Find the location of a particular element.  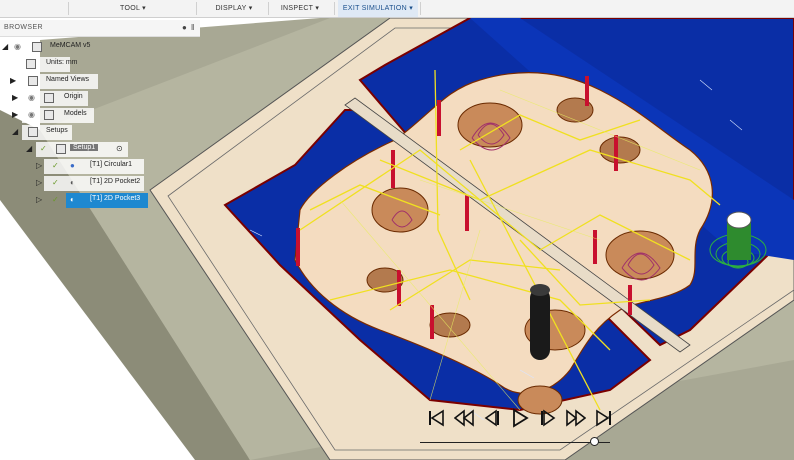

browser-header: BROWSER ● ‖ is located at coordinates (100, 28).